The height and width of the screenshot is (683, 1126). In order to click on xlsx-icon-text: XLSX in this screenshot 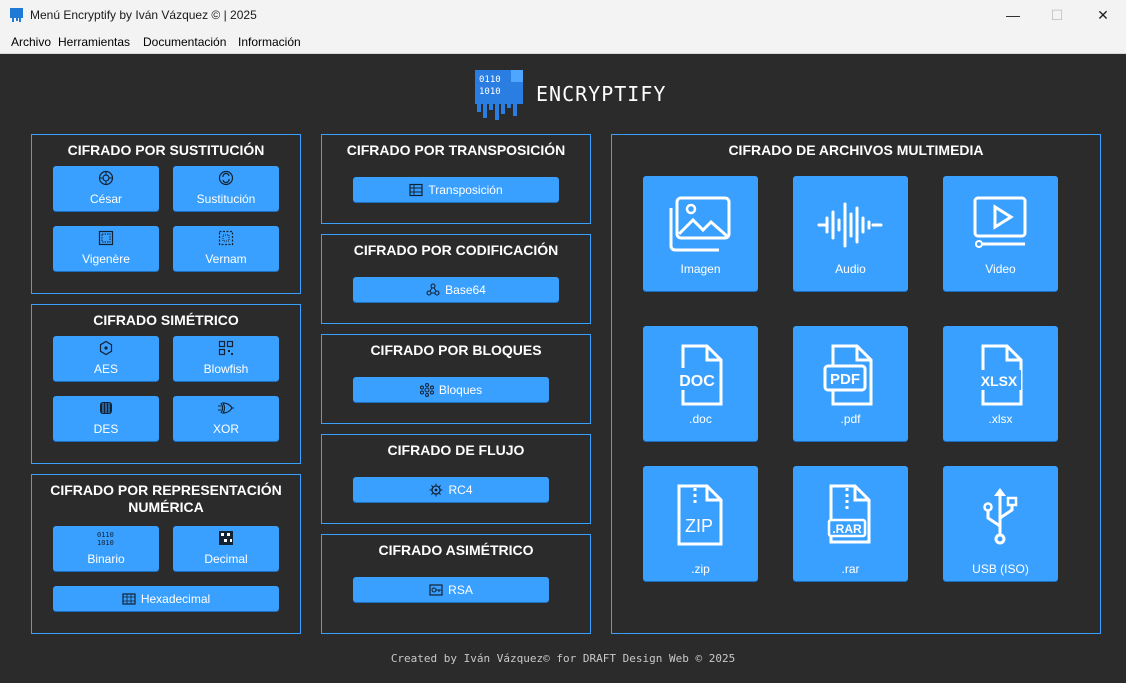, I will do `click(999, 381)`.